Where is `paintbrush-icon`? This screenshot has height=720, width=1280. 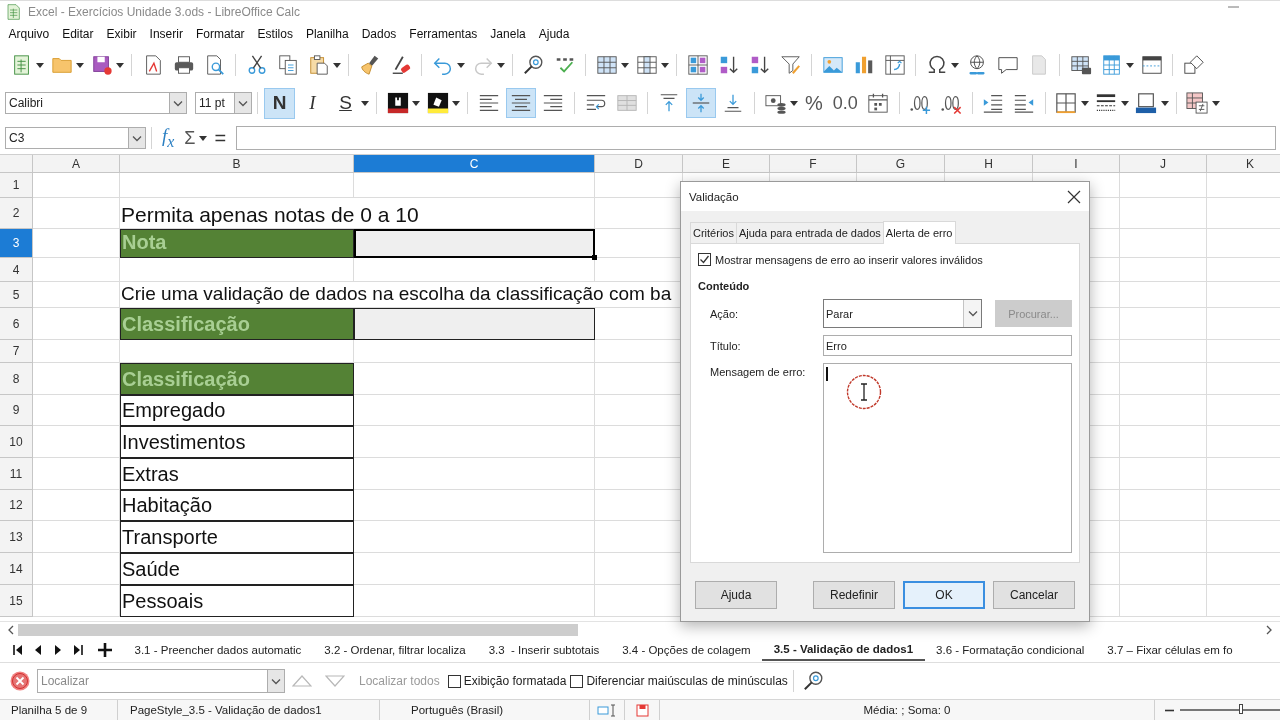
paintbrush-icon is located at coordinates (369, 65).